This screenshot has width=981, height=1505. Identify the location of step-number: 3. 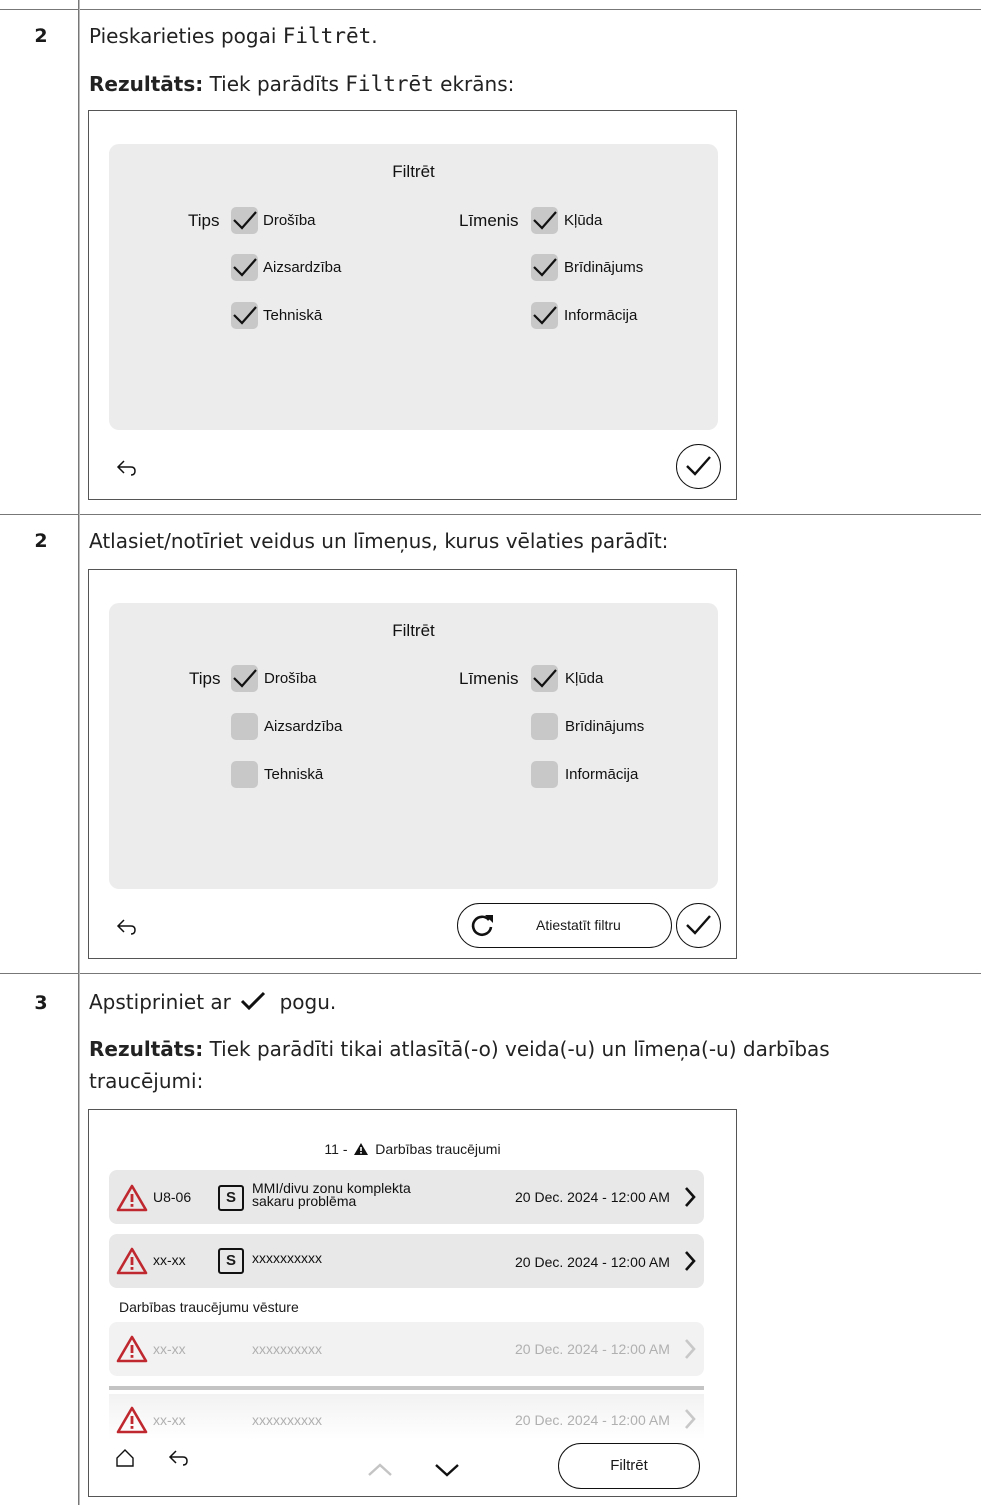
(41, 1003).